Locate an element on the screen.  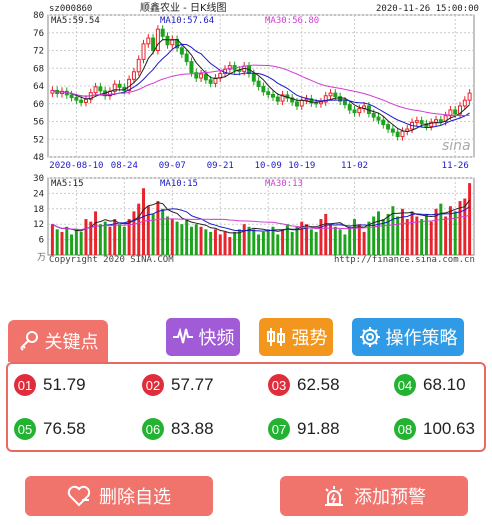
level-item-08: 08 100.63 is located at coordinates (434, 429).